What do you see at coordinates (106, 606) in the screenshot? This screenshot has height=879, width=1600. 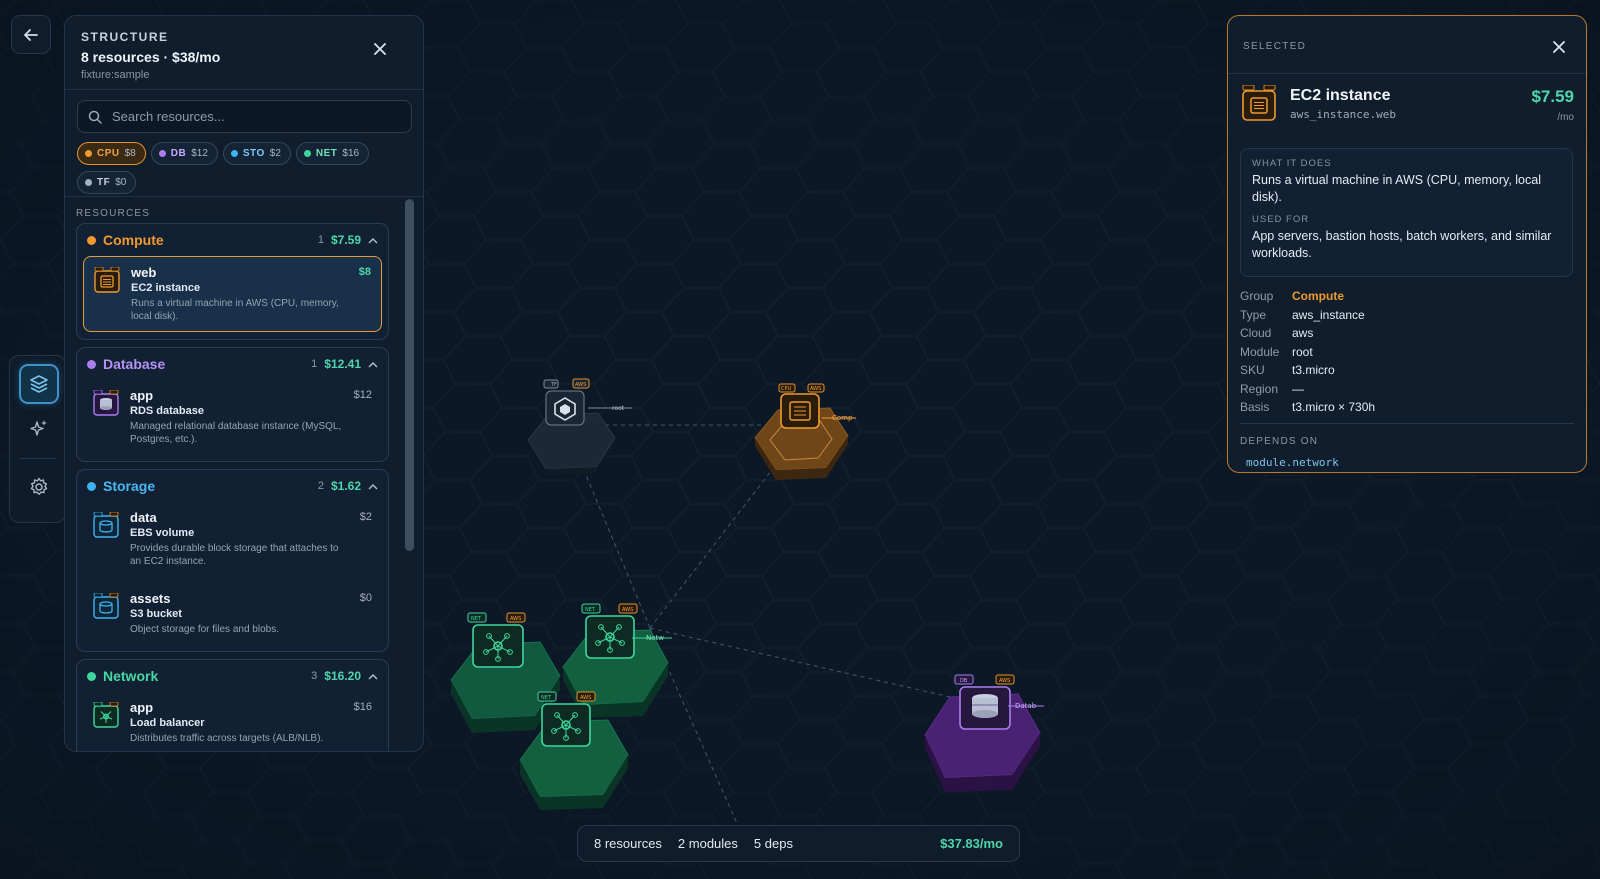 I see `s3-icon` at bounding box center [106, 606].